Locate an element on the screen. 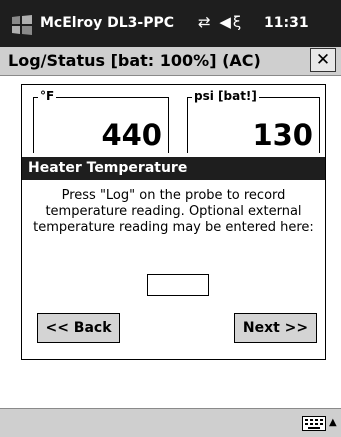 This screenshot has height=437, width=341. section-heading: Heater Temperature is located at coordinates (108, 168).